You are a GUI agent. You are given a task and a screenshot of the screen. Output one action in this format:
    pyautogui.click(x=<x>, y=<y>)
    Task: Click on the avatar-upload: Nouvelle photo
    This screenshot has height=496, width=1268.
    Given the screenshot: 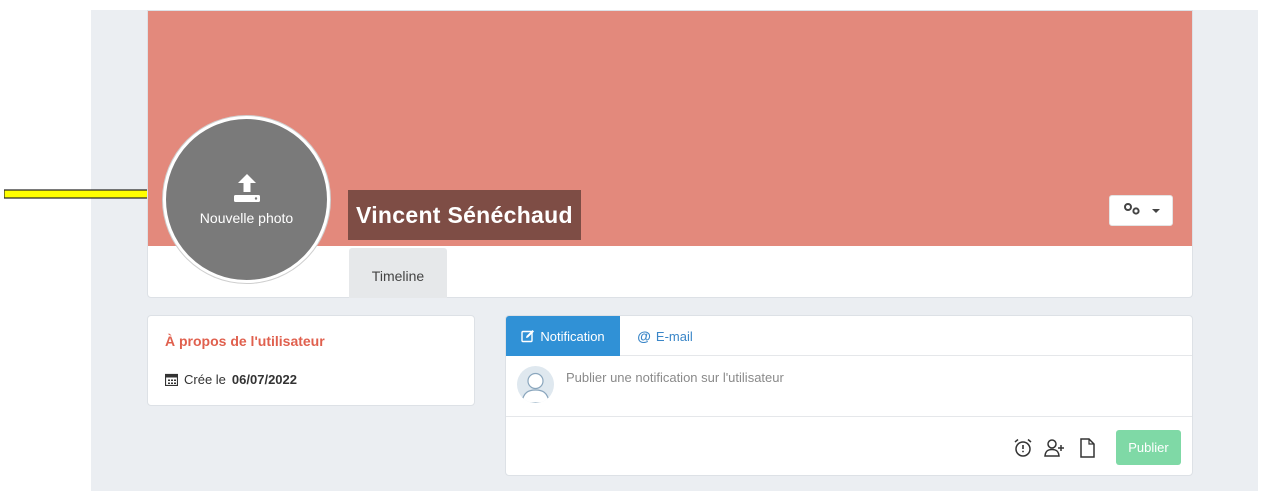 What is the action you would take?
    pyautogui.click(x=246, y=199)
    